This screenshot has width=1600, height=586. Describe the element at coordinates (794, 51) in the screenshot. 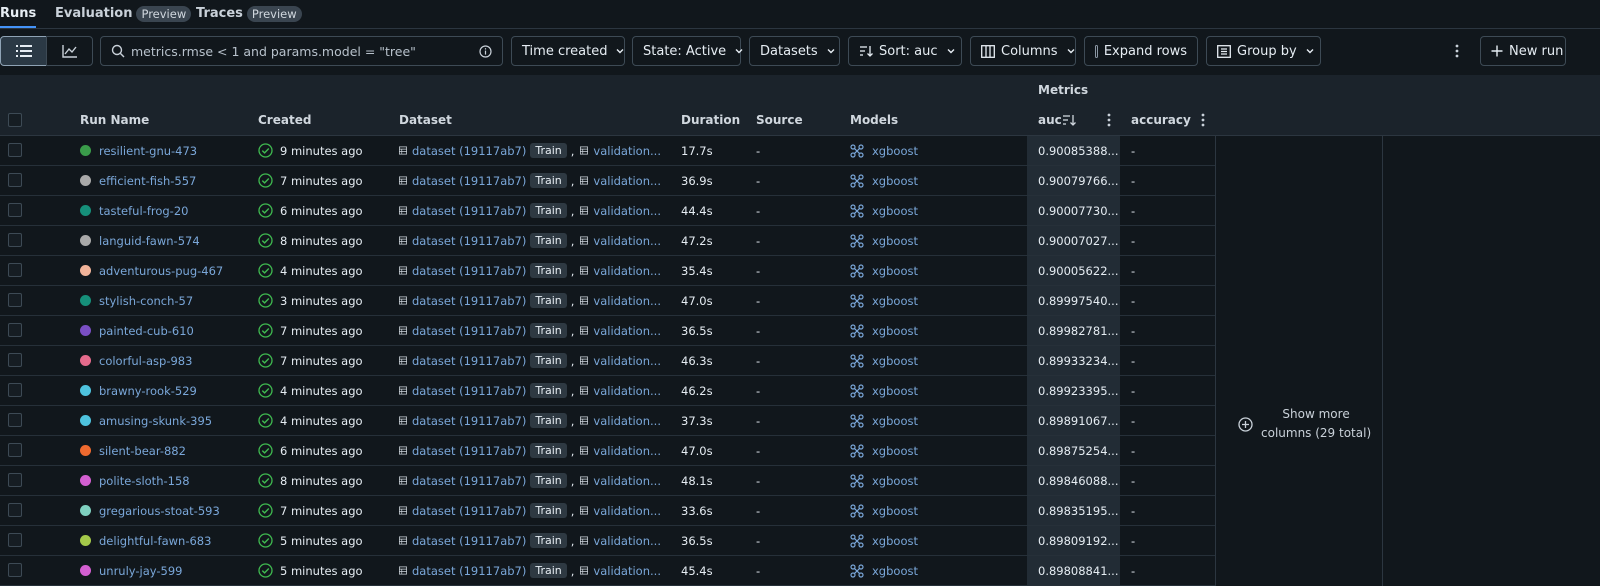

I see `datasets-dropdown: Datasets` at that location.